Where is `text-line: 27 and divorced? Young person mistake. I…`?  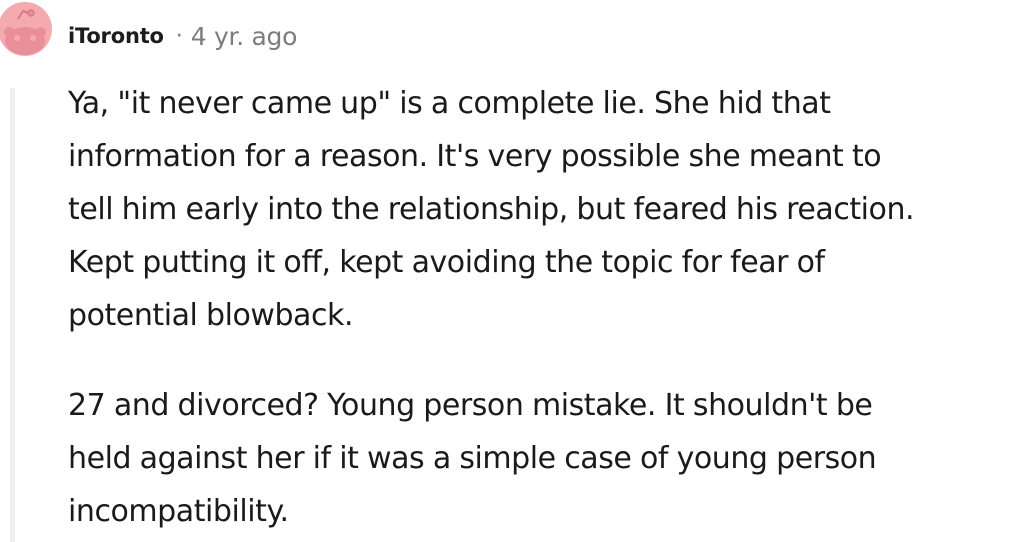 text-line: 27 and divorced? Young person mistake. I… is located at coordinates (470, 405).